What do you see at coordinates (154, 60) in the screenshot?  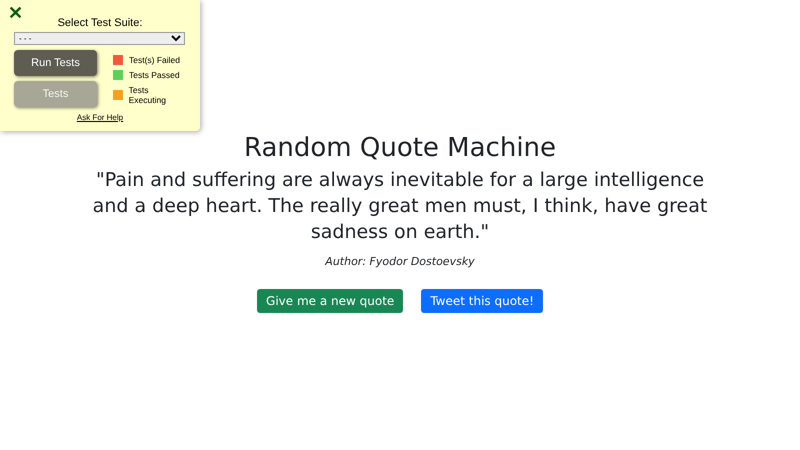 I see `legend-label: Test(s) Failed` at bounding box center [154, 60].